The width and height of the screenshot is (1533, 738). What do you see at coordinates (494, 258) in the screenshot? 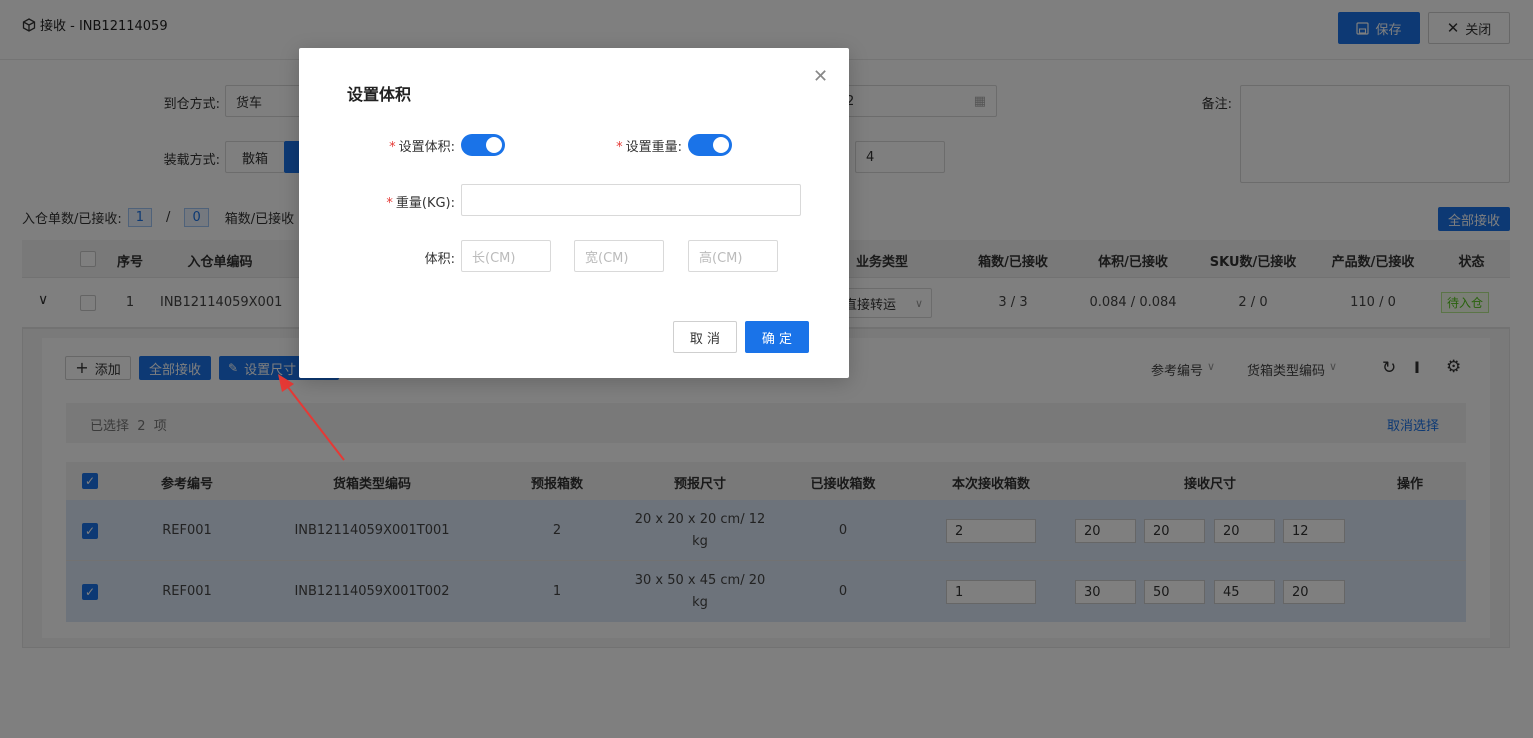
I see `length-placeholder: 长(CM)` at bounding box center [494, 258].